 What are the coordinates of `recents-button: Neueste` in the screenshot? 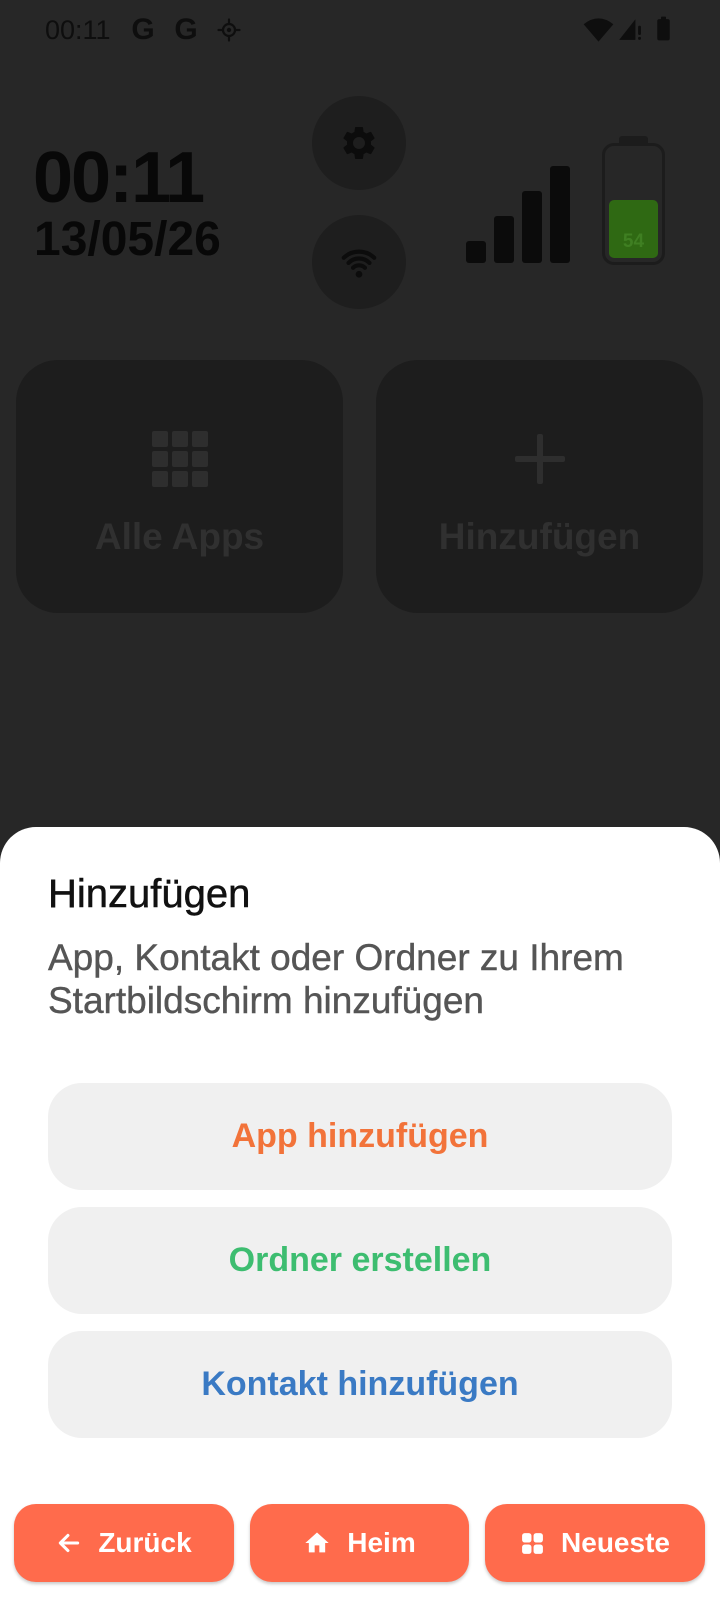 It's located at (595, 1543).